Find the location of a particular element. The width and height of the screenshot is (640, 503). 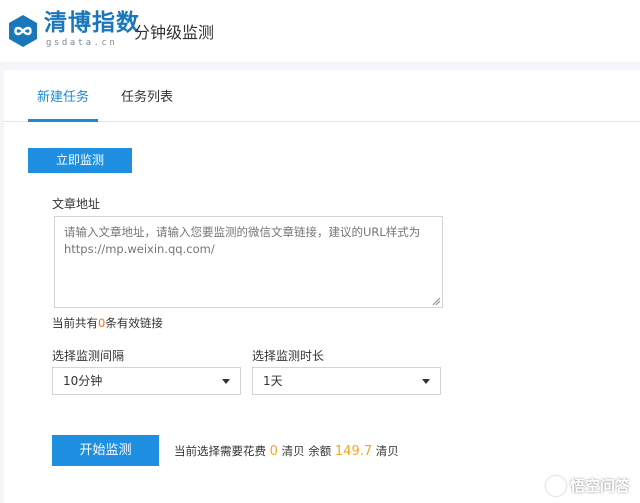

count-prefix: 当前共有 is located at coordinates (75, 323).